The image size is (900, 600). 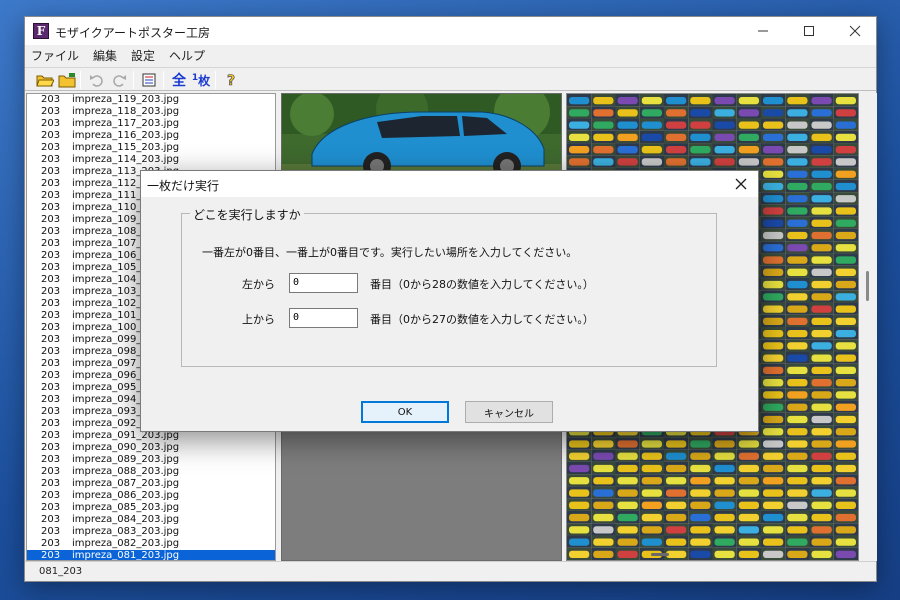 What do you see at coordinates (110, 387) in the screenshot?
I see `file-name: impreza_095_2` at bounding box center [110, 387].